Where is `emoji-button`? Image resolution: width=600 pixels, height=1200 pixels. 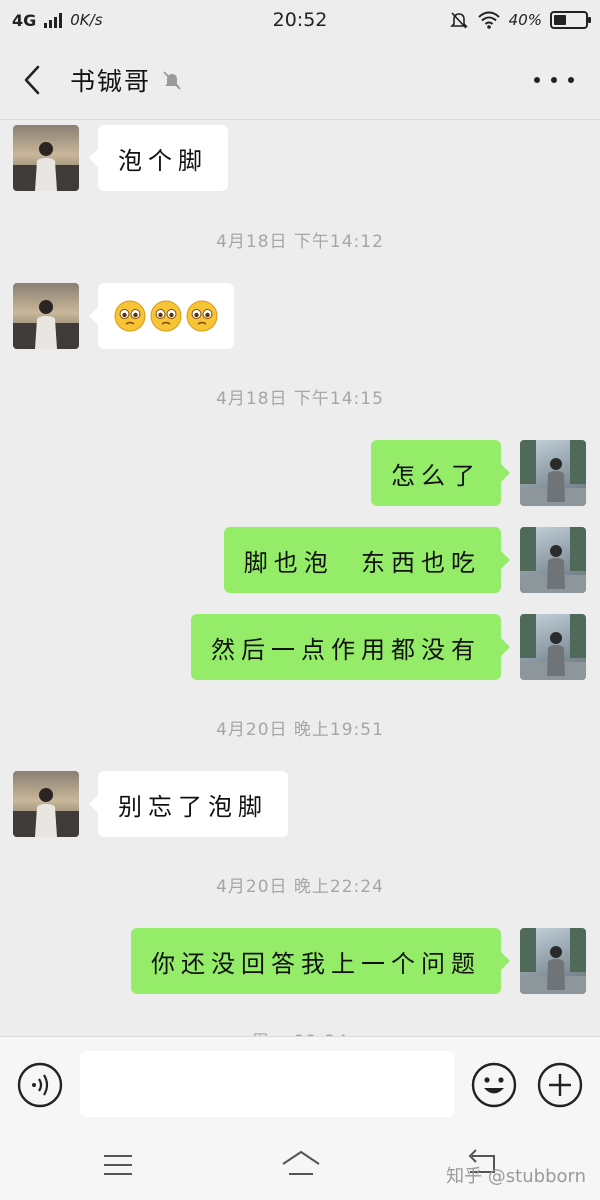
emoji-button is located at coordinates (494, 1085).